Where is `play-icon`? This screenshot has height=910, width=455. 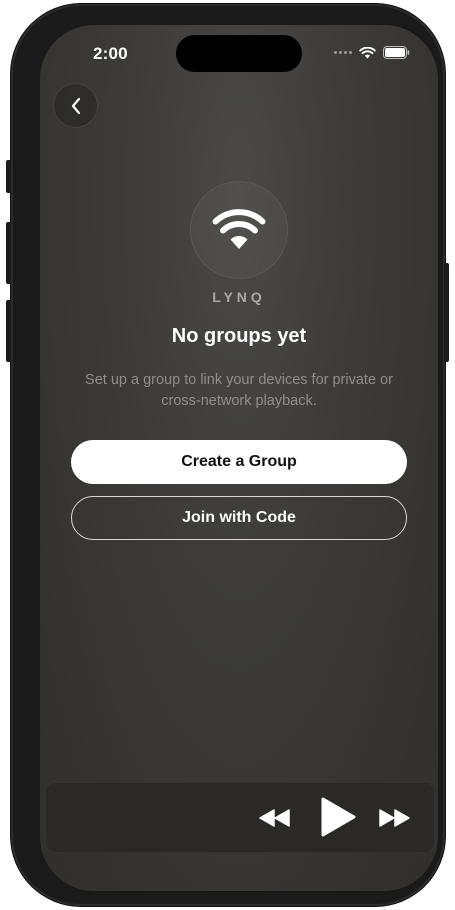
play-icon is located at coordinates (338, 817).